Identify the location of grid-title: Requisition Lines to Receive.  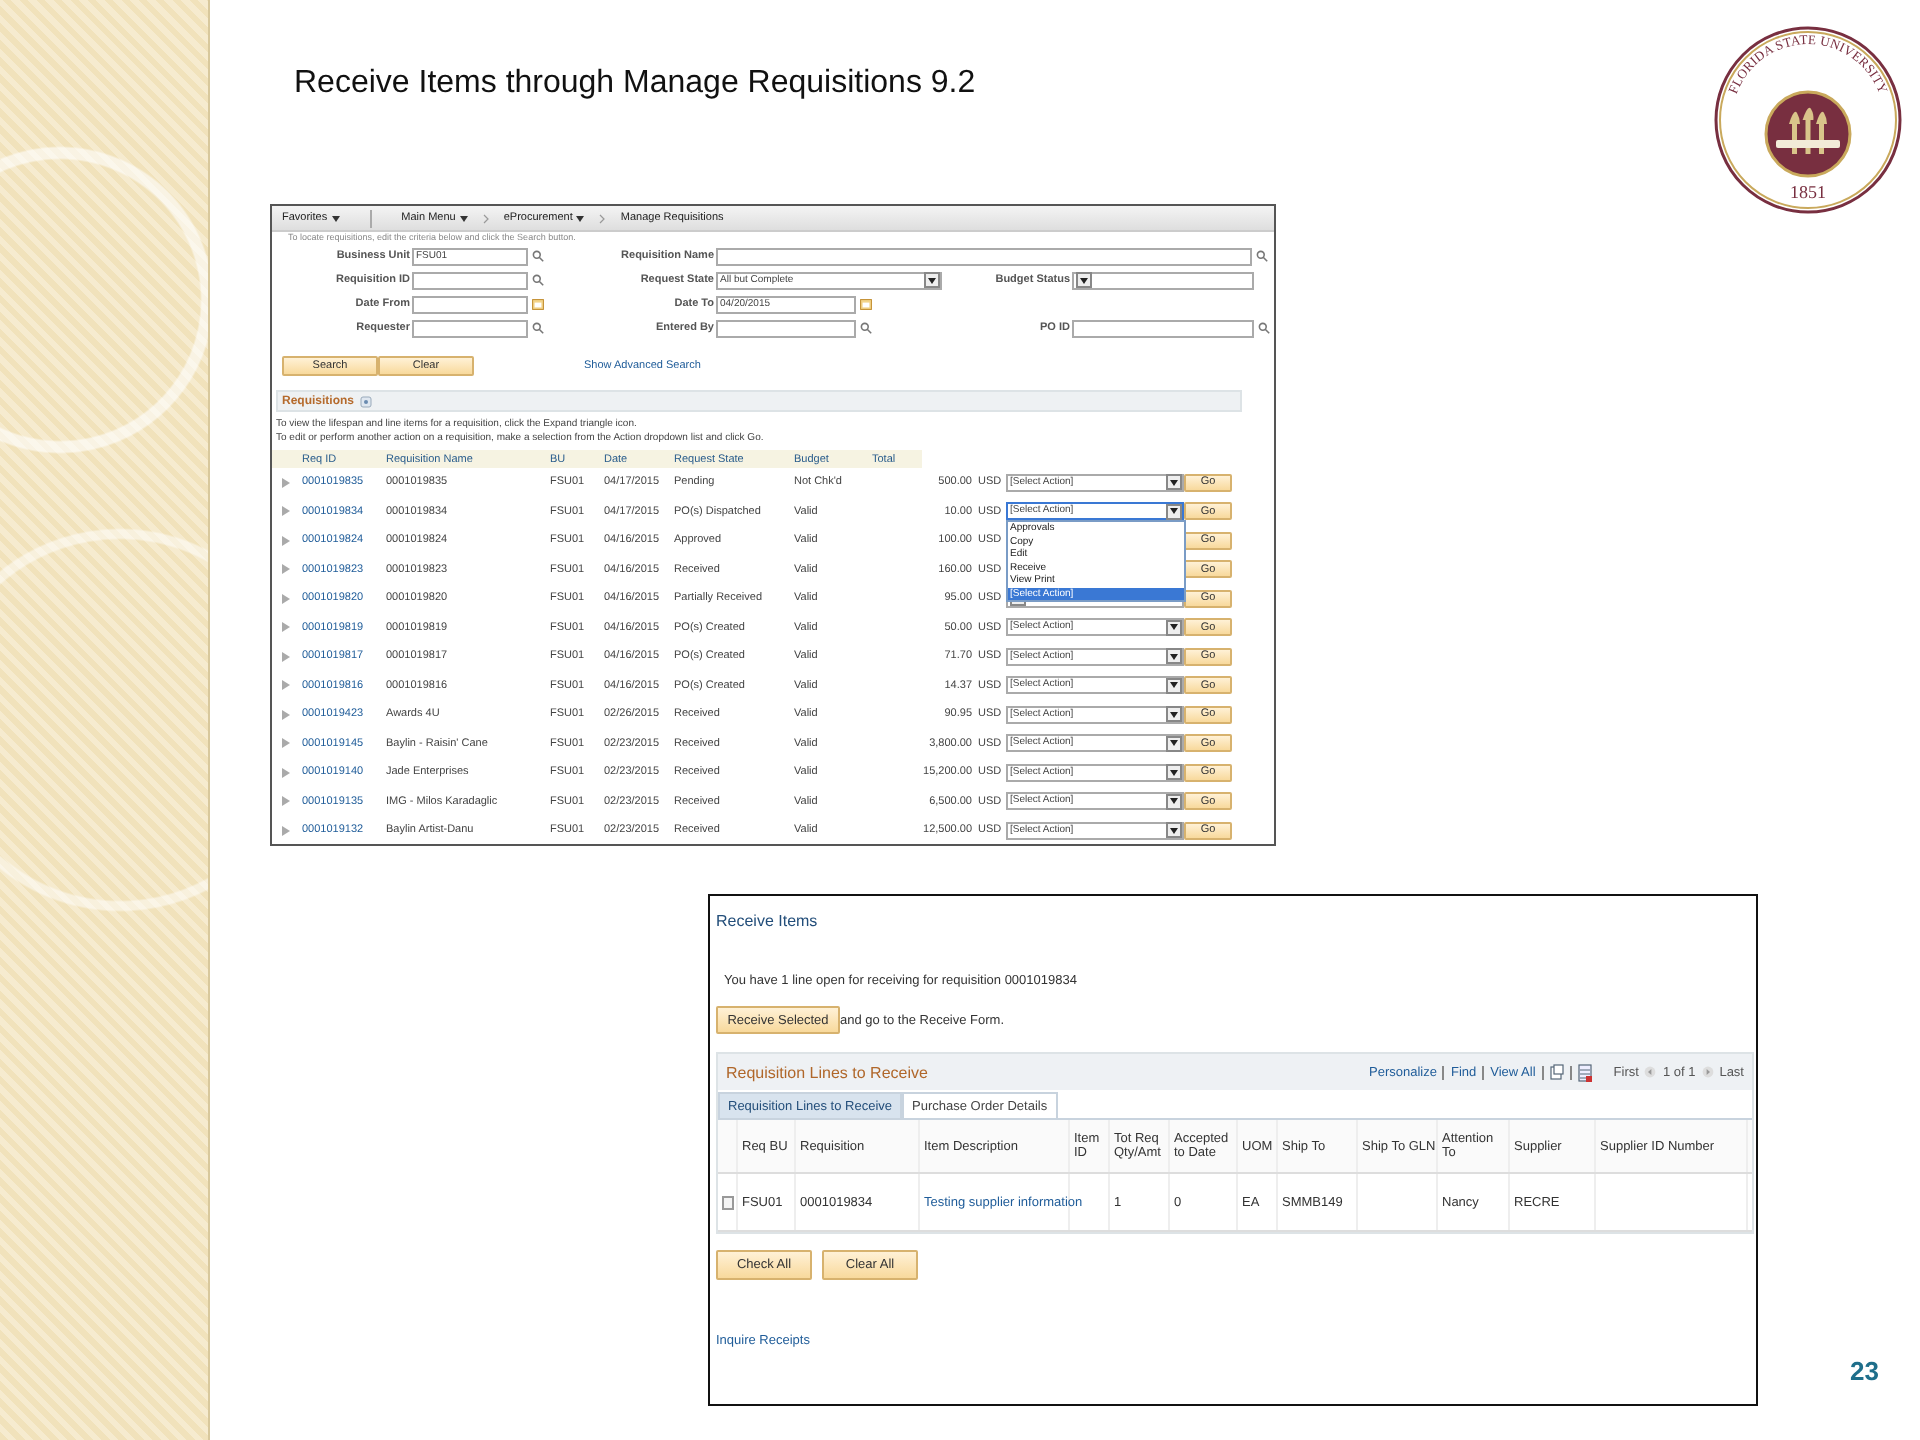
(827, 1072).